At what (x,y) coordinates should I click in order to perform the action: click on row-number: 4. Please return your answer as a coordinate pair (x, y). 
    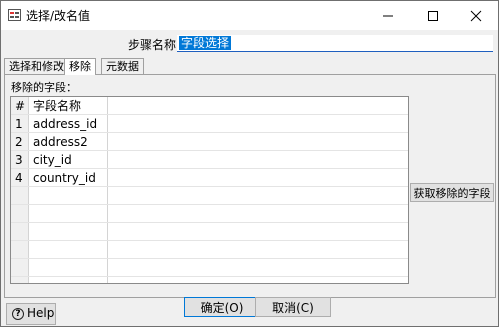
    Looking at the image, I should click on (19, 178).